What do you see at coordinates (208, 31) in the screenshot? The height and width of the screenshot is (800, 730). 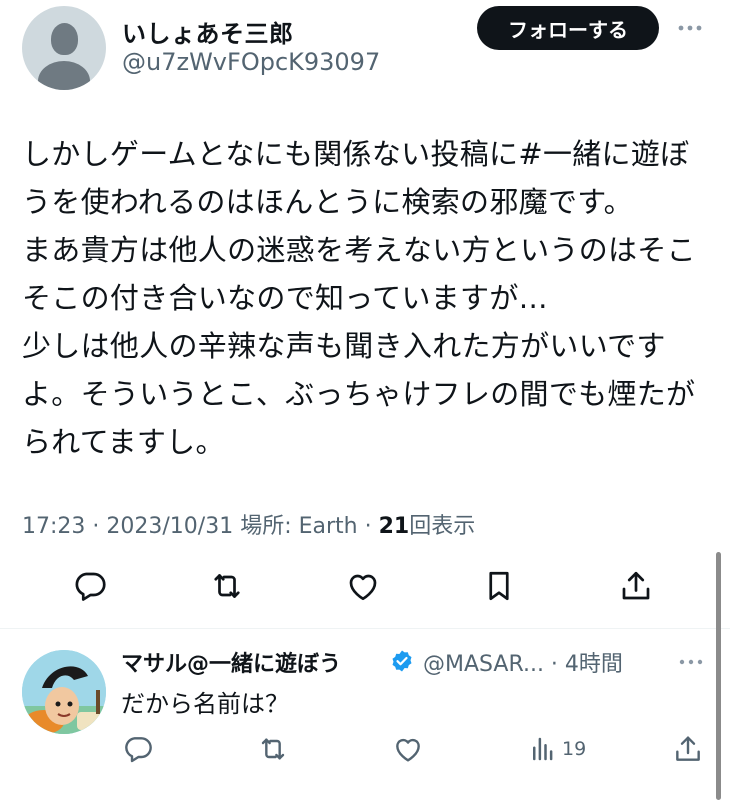 I see `author-display-name: いしょあそ三郎` at bounding box center [208, 31].